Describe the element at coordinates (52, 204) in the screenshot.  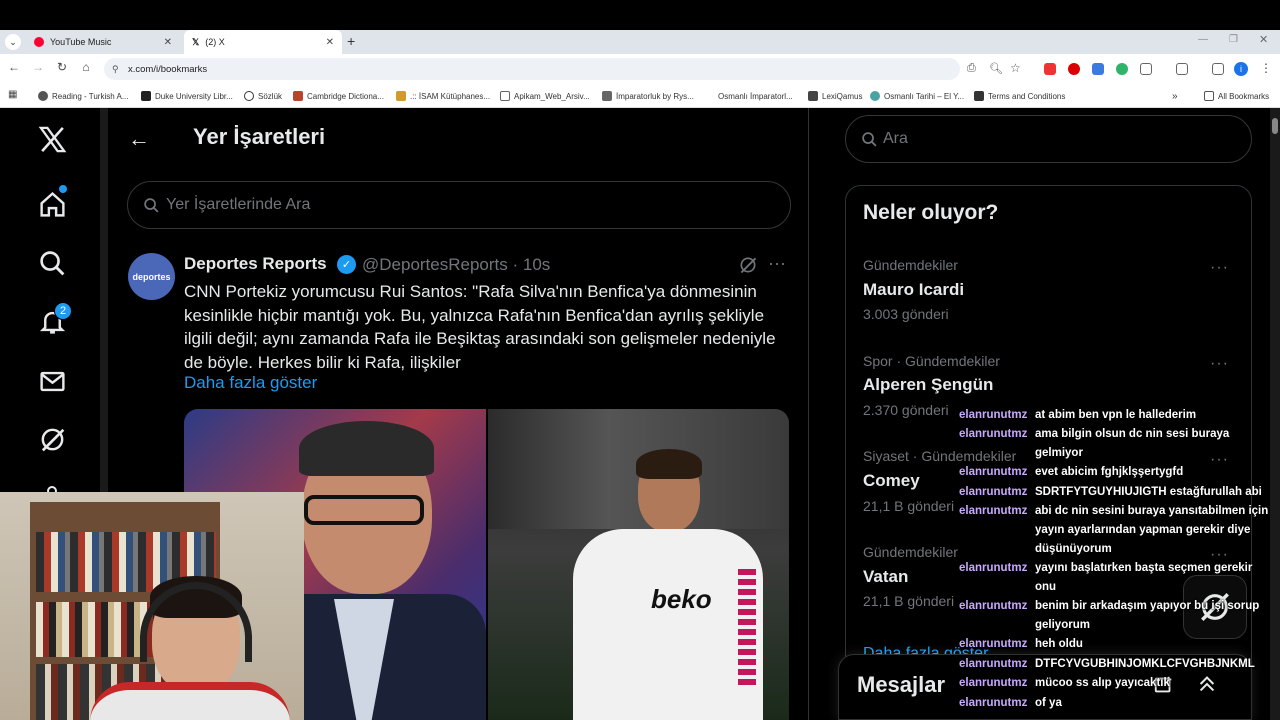
I see `home-icon` at that location.